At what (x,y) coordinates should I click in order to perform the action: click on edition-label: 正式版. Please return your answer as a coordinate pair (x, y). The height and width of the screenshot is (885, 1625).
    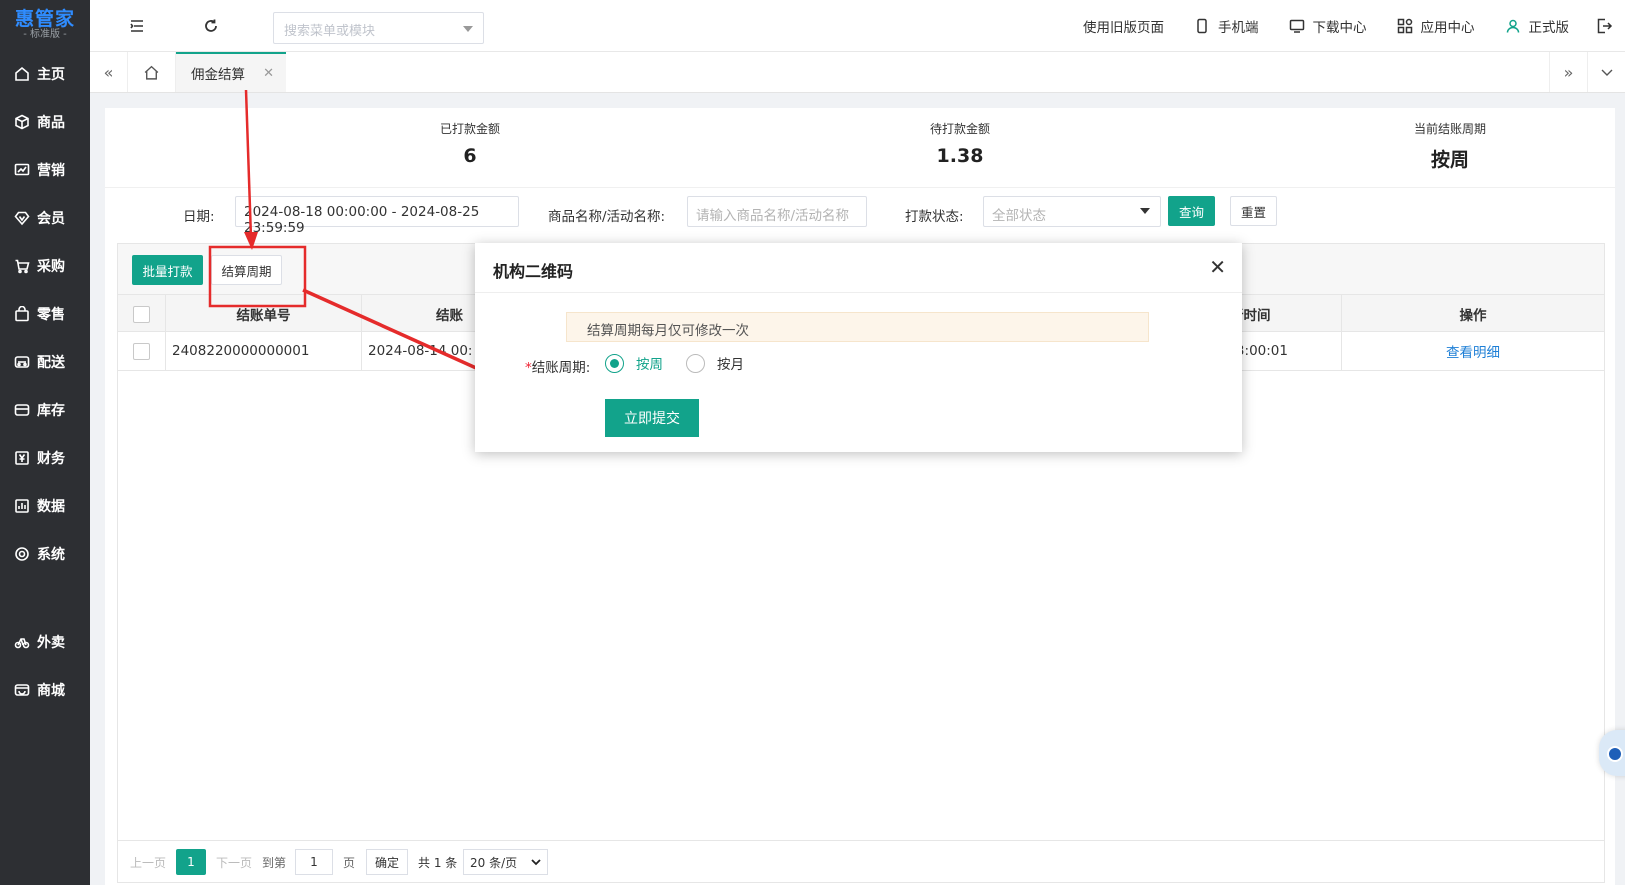
    Looking at the image, I should click on (1549, 28).